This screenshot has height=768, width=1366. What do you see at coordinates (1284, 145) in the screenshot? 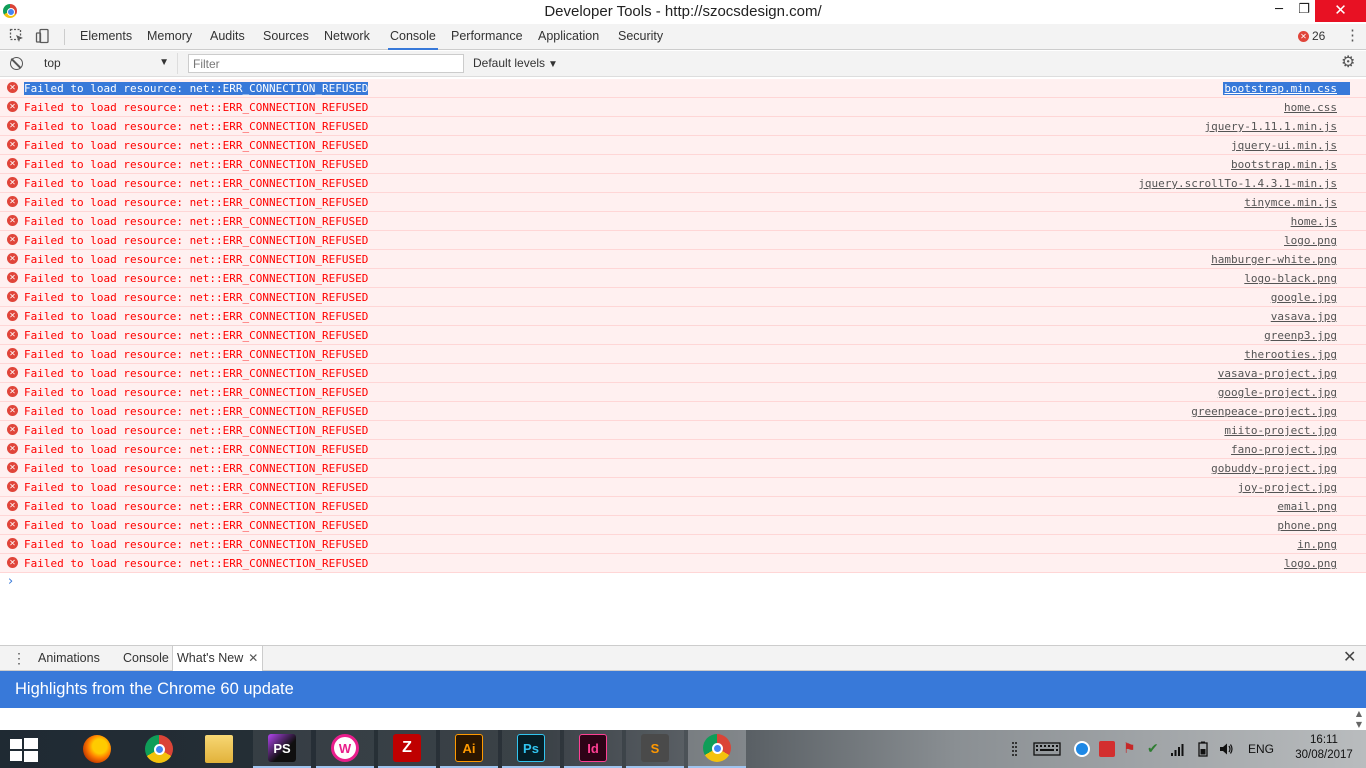
I see `message-source-link: jquery-ui.min.js` at bounding box center [1284, 145].